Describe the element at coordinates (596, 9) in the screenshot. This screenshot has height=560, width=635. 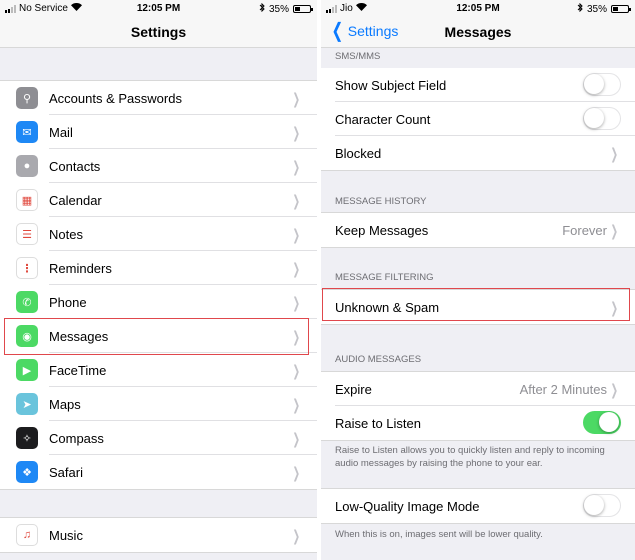
I see `battery-percent: 35%` at that location.